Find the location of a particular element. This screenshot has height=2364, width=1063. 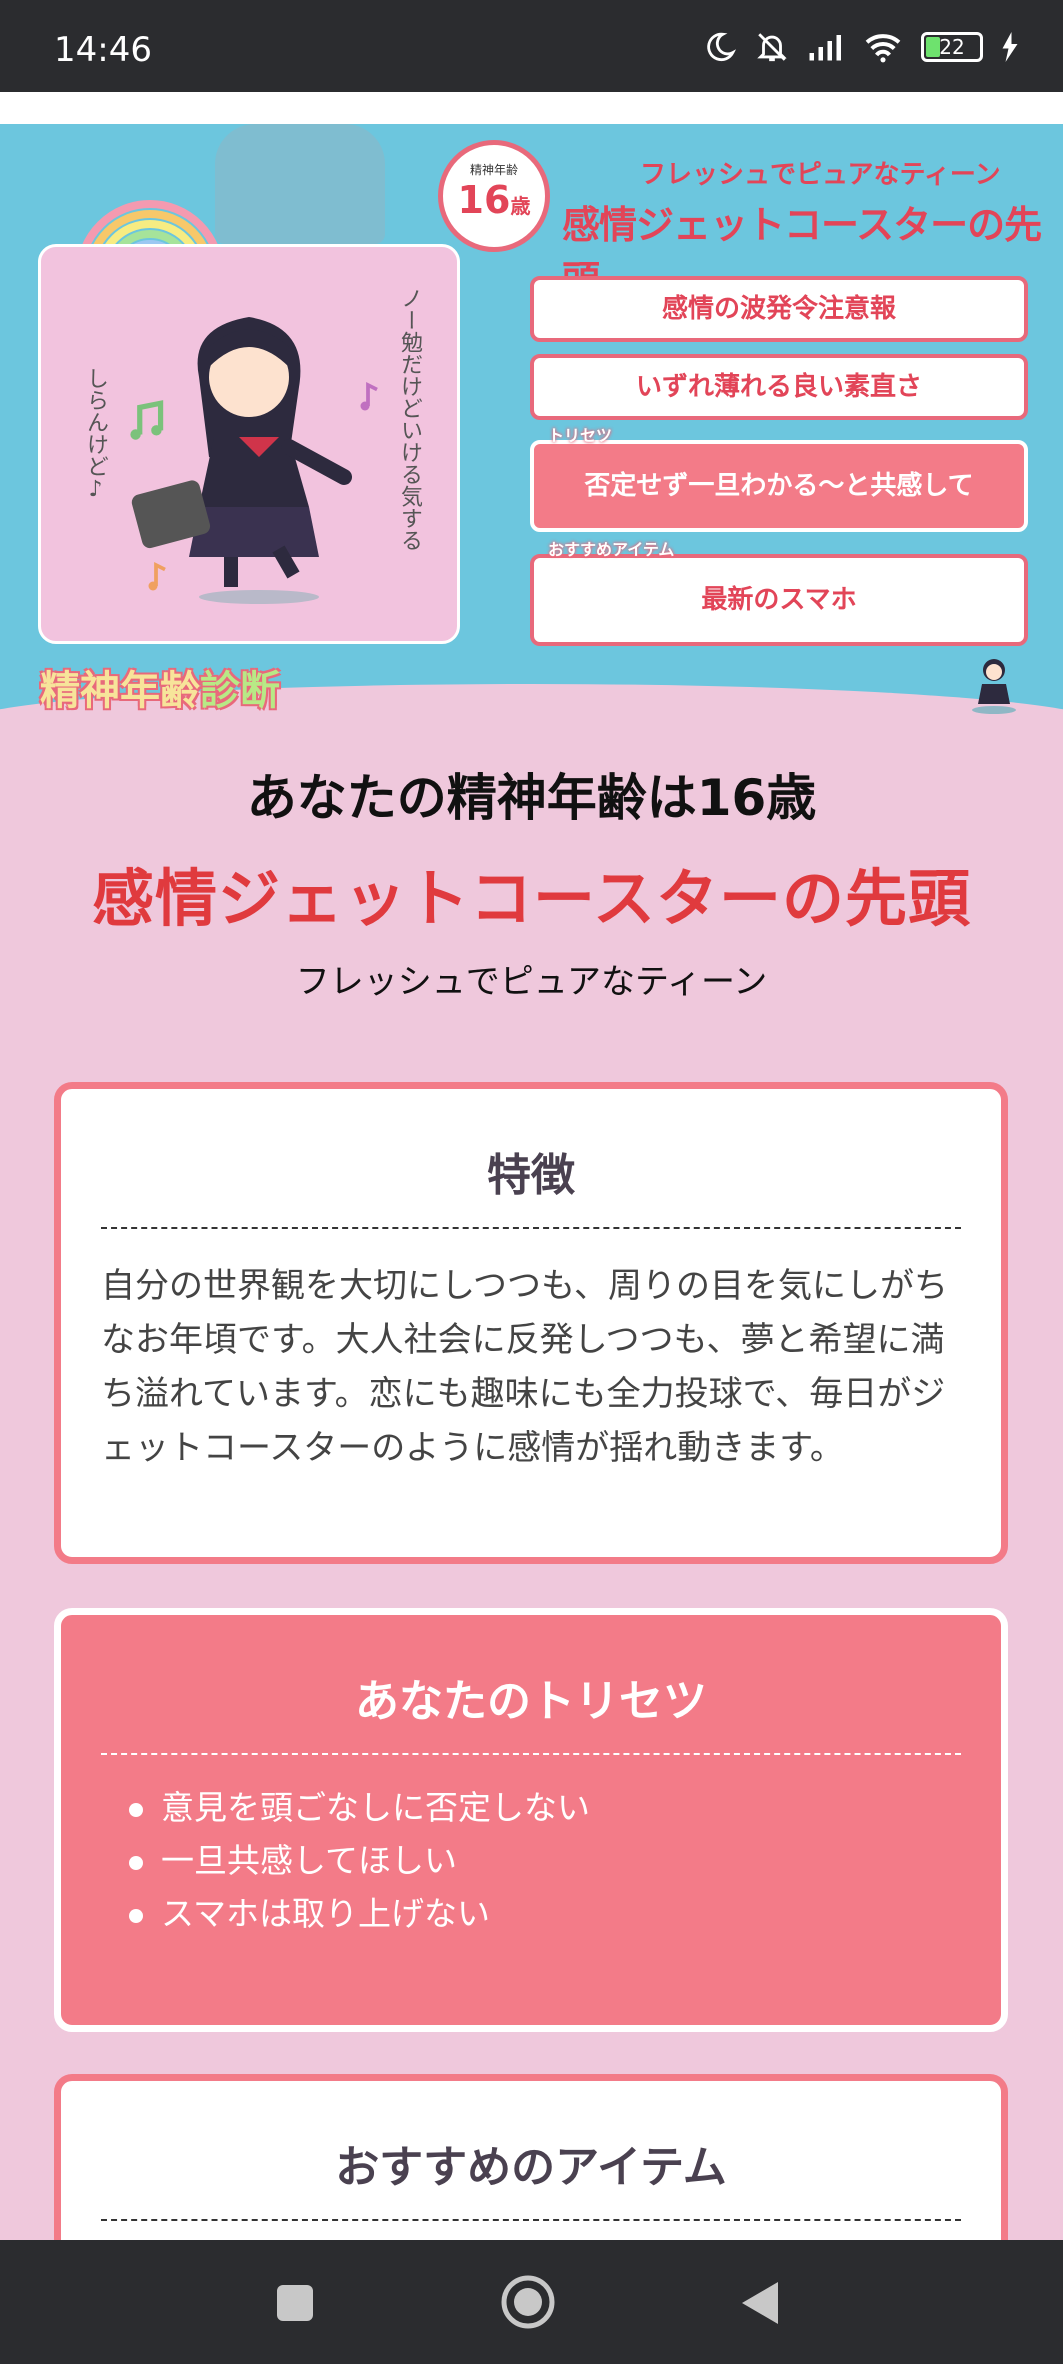

mini-girl-illustration is located at coordinates (994, 686).